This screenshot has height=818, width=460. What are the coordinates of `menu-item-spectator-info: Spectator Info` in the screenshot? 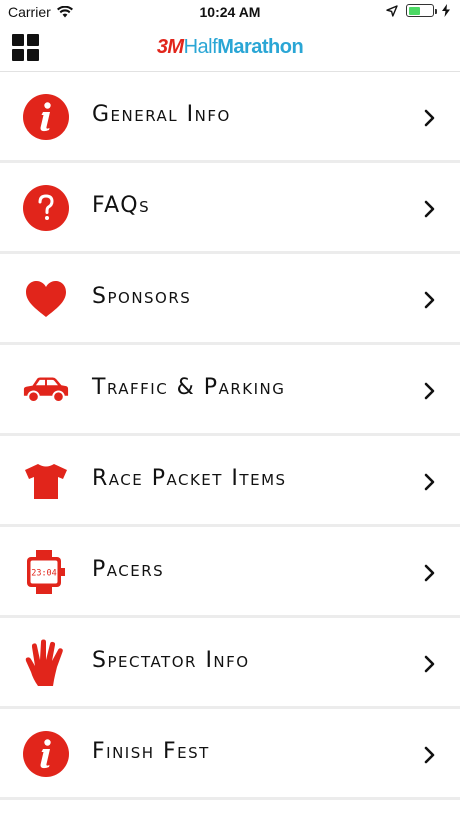 It's located at (230, 663).